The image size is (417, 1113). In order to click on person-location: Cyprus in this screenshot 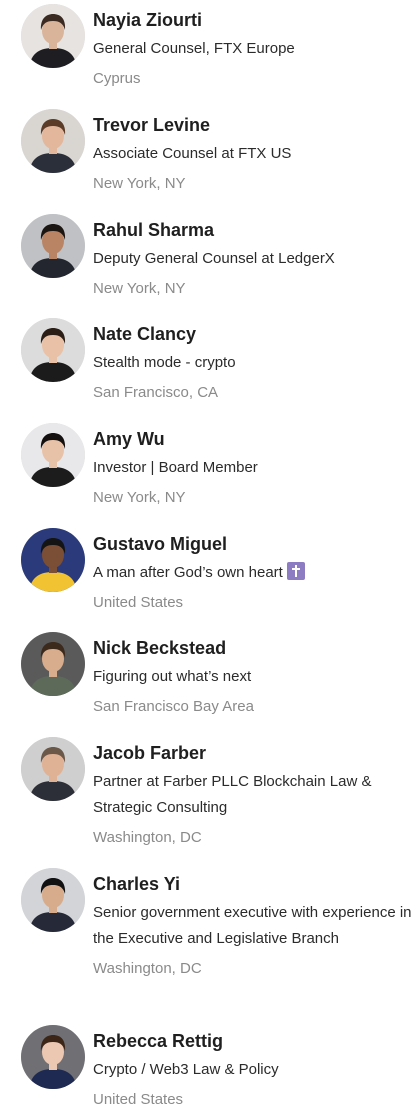, I will do `click(117, 78)`.